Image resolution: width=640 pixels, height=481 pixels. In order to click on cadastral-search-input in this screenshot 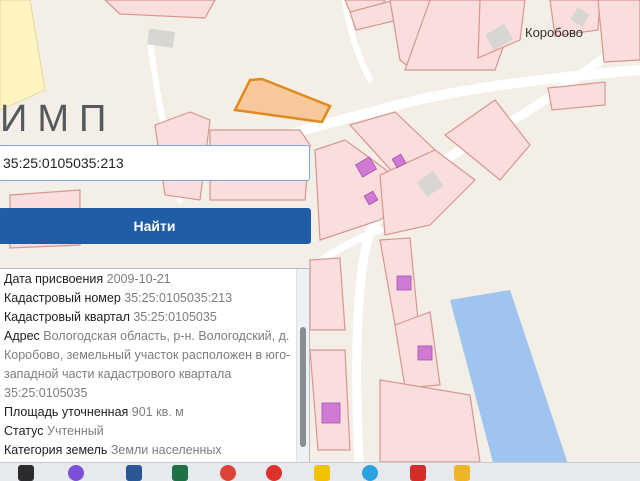, I will do `click(155, 163)`.